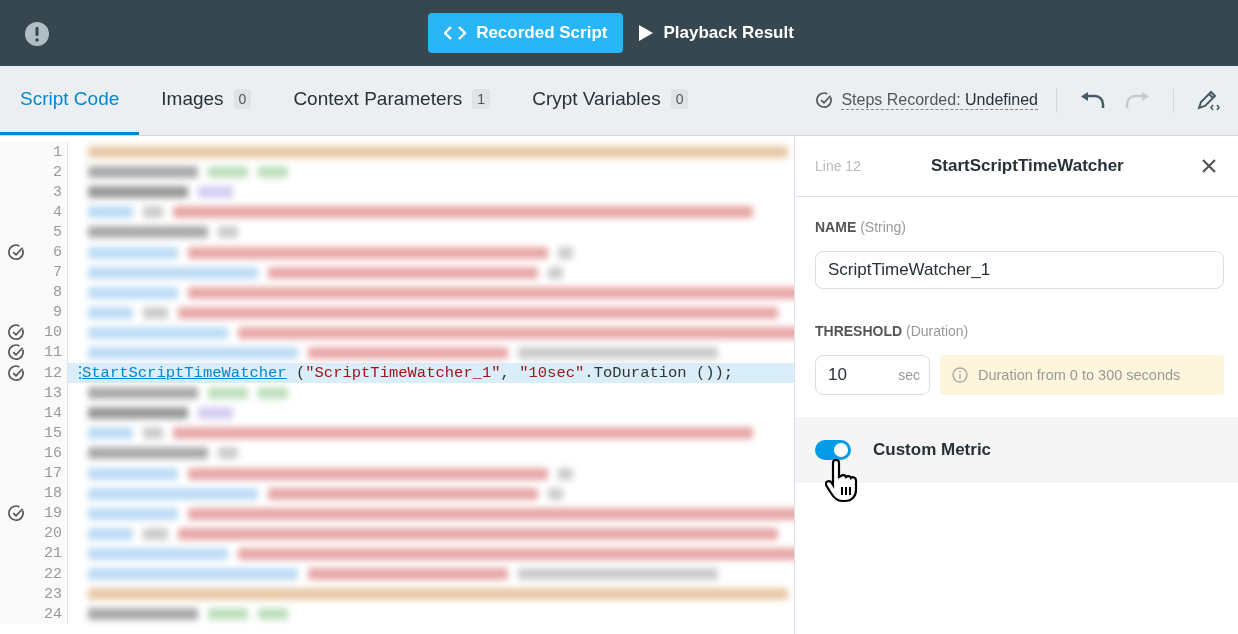  What do you see at coordinates (57, 192) in the screenshot?
I see `line-number: 3` at bounding box center [57, 192].